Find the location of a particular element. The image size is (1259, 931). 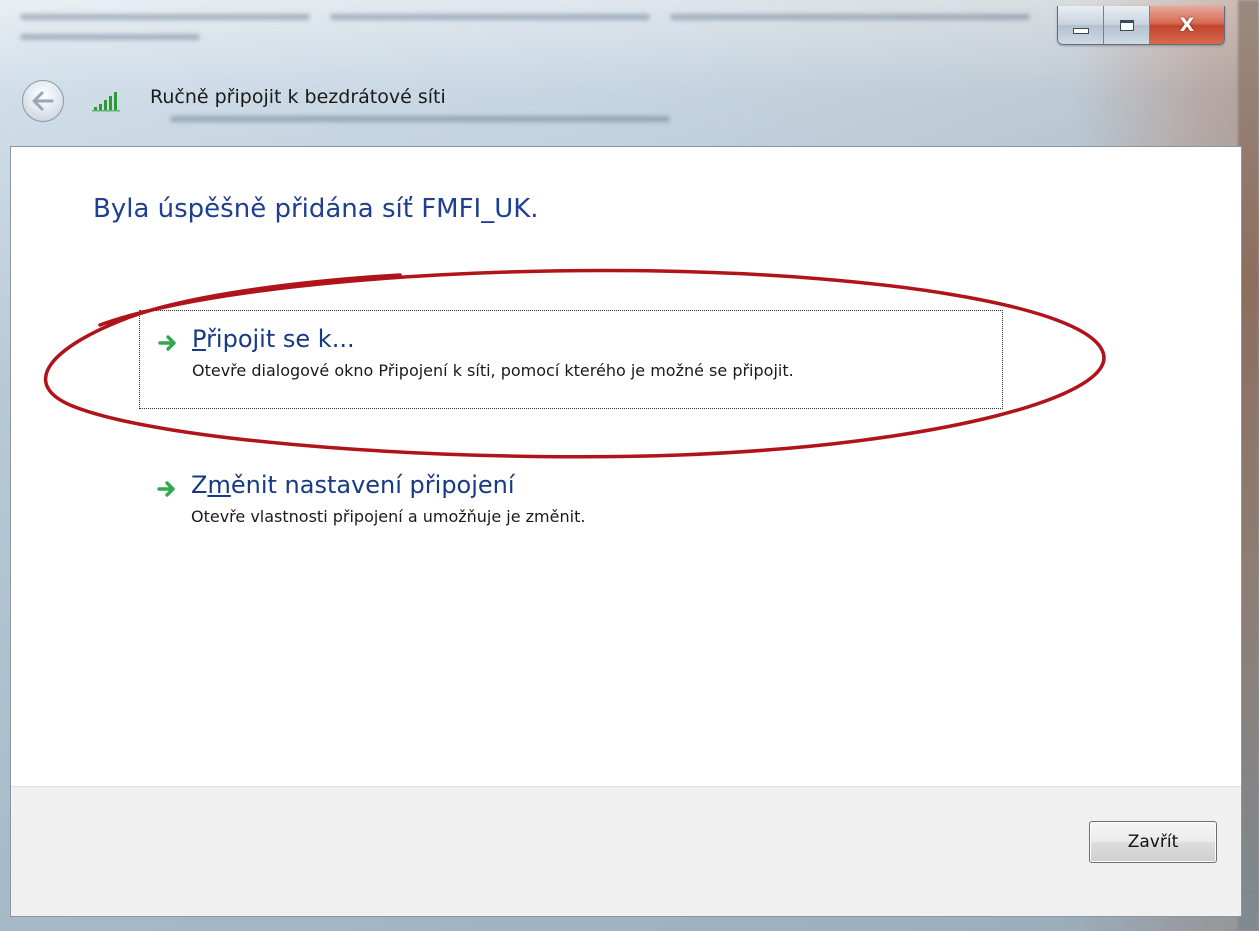

back-button is located at coordinates (43, 101).